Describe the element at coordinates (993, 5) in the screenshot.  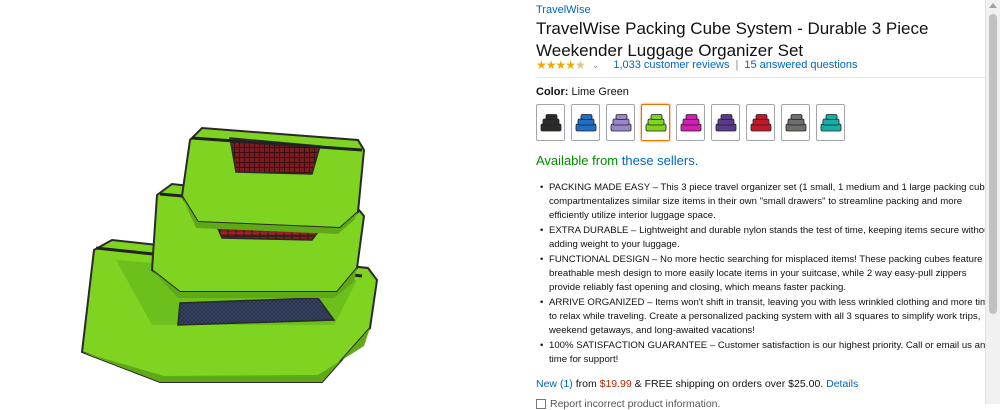
I see `scroll-up-icon` at that location.